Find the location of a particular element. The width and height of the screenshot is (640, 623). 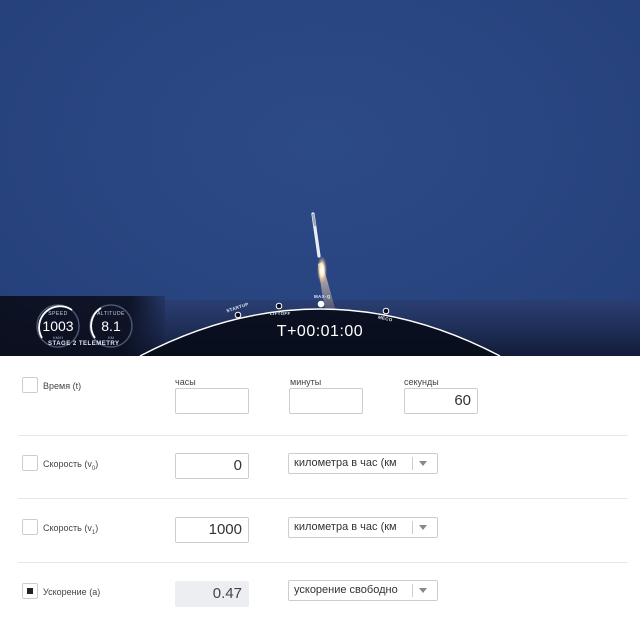

accel-result: 0.47 is located at coordinates (212, 594).